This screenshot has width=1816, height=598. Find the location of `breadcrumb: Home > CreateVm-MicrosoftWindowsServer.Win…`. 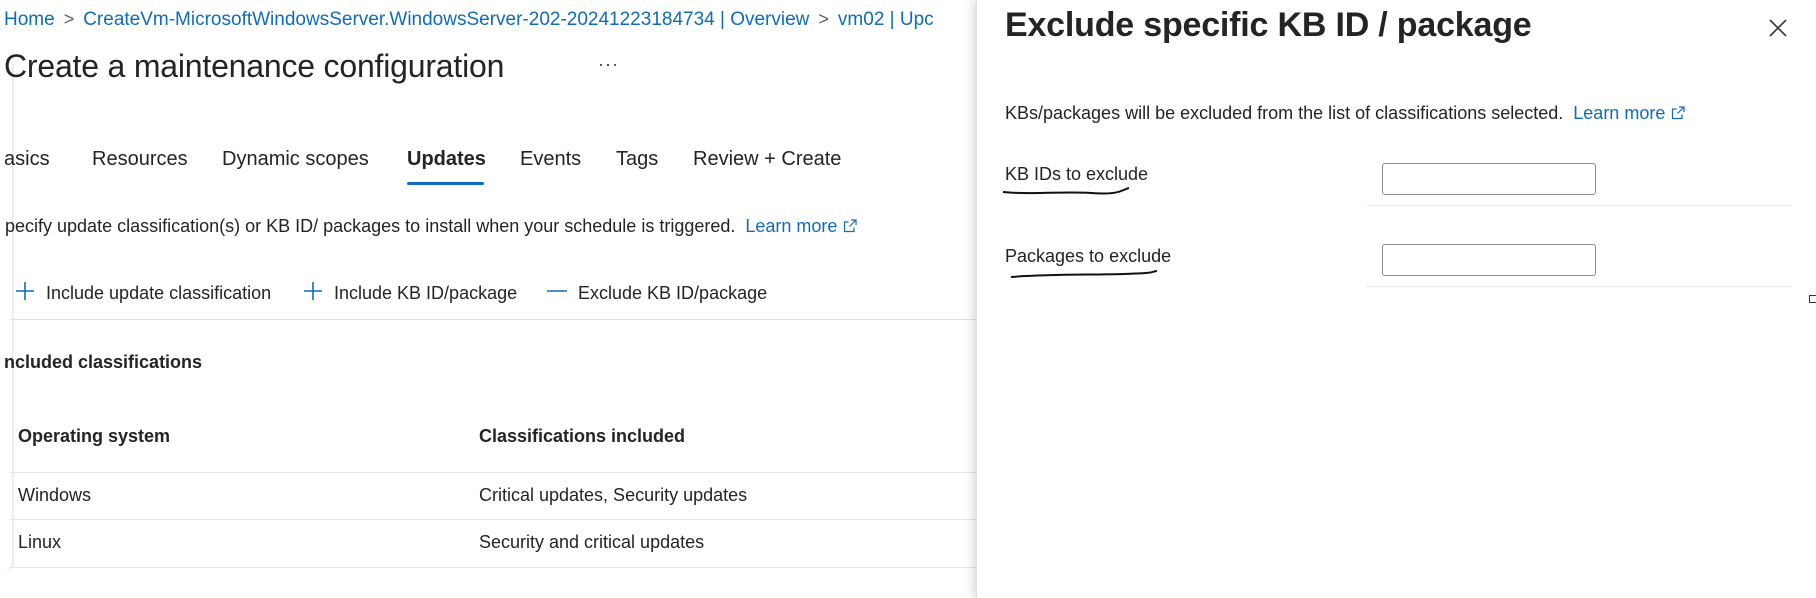

breadcrumb: Home > CreateVm-MicrosoftWindowsServer.Win… is located at coordinates (469, 20).